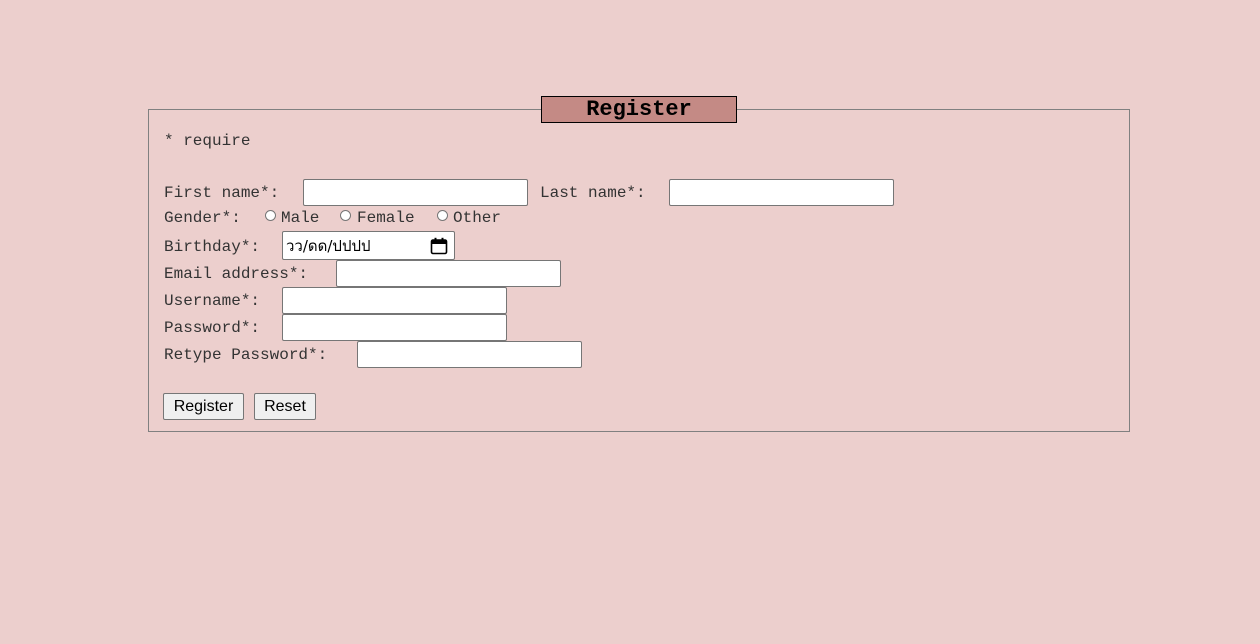 This screenshot has width=1260, height=644. Describe the element at coordinates (300, 218) in the screenshot. I see `gender-male-label: Male` at that location.